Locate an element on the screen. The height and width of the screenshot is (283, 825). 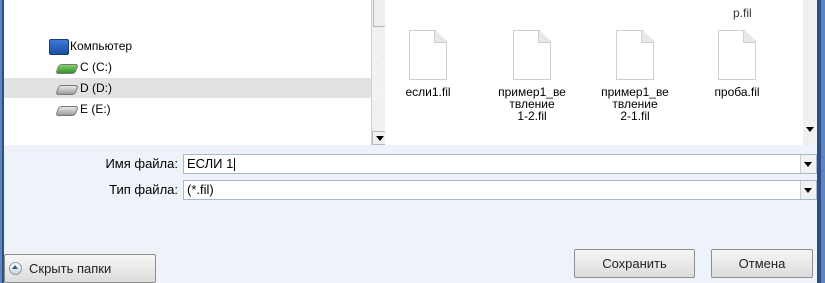
collapse-up-icon is located at coordinates (15, 268).